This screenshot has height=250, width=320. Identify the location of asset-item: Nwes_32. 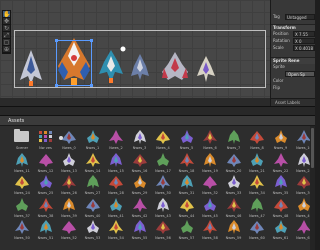
(210, 185).